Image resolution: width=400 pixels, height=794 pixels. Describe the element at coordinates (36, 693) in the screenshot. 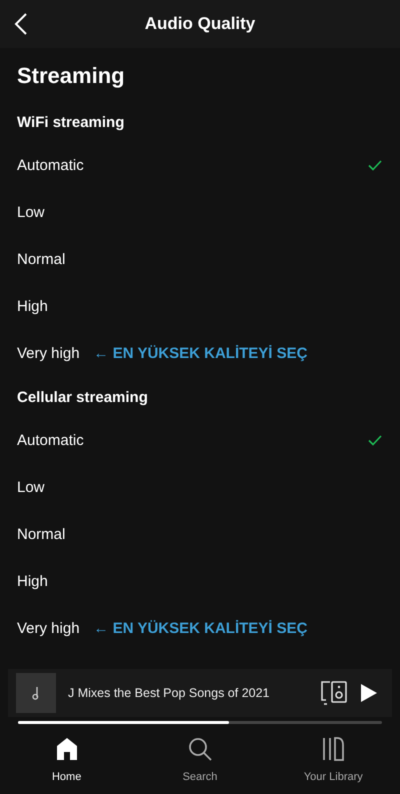

I see `music-note-icon` at that location.